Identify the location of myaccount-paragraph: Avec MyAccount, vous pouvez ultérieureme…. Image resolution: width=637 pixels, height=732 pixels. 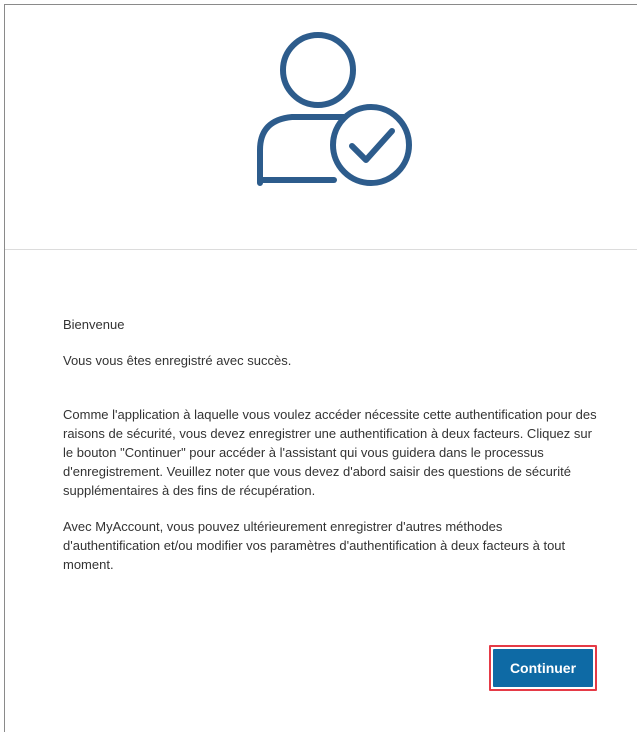
(314, 545).